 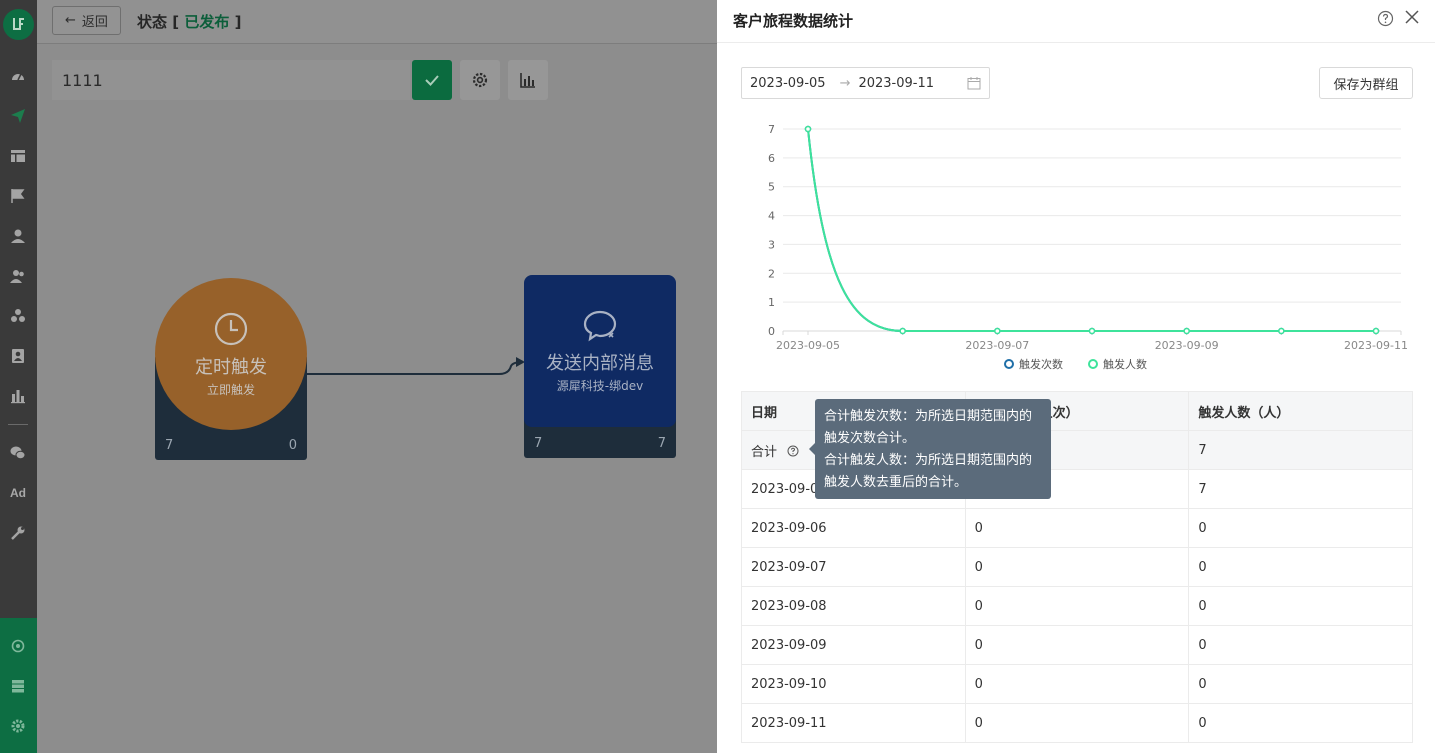 What do you see at coordinates (18, 116) in the screenshot?
I see `nav-send-icon` at bounding box center [18, 116].